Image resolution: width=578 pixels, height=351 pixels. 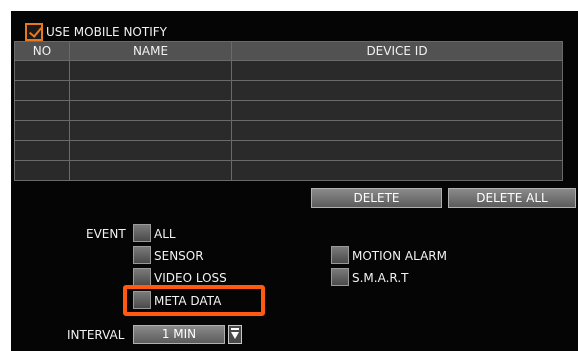 What do you see at coordinates (142, 233) in the screenshot?
I see `event-all-checkbox` at bounding box center [142, 233].